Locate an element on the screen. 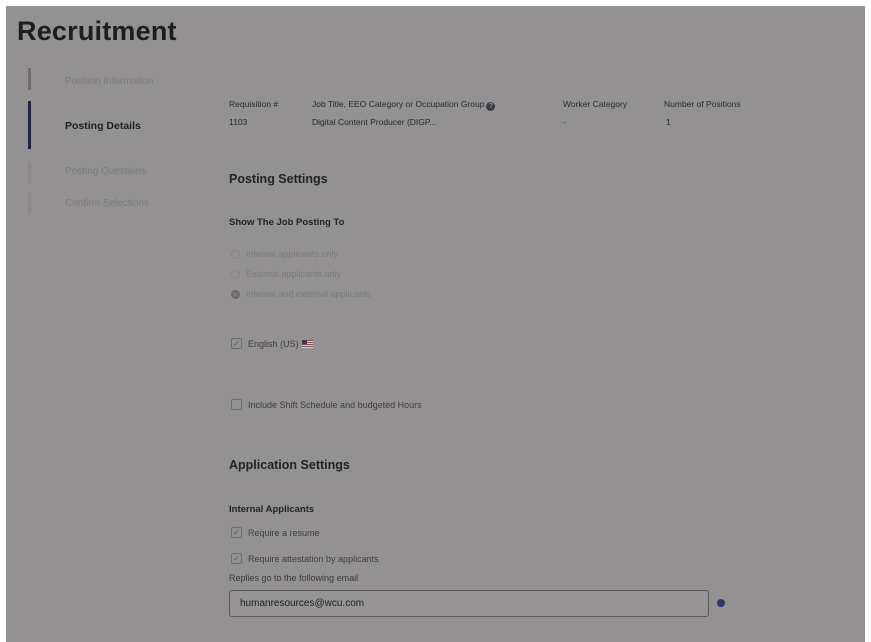  reply-email-input: humanresources@wcu.com is located at coordinates (469, 603).